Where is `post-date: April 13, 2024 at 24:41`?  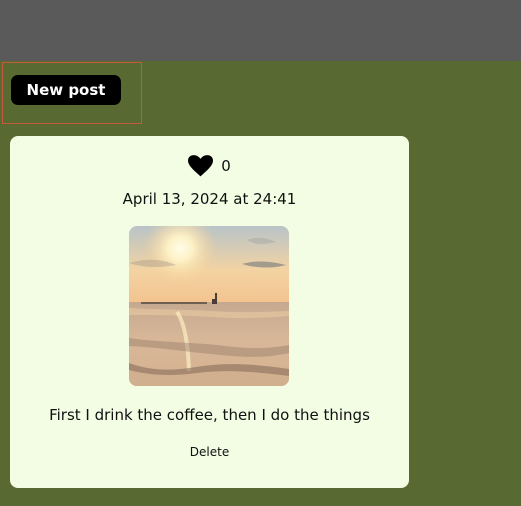
post-date: April 13, 2024 at 24:41 is located at coordinates (209, 199).